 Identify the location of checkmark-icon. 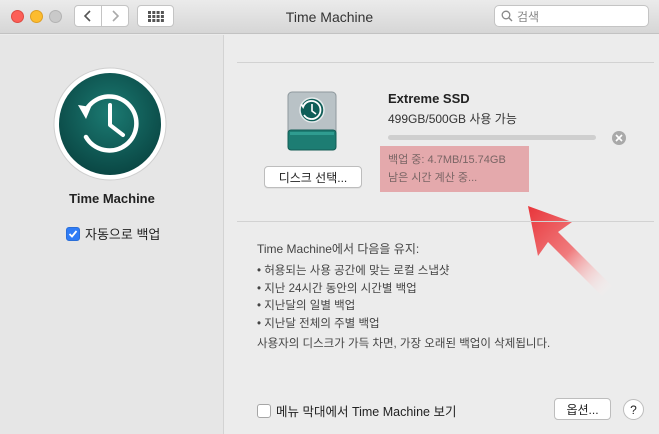
(73, 233).